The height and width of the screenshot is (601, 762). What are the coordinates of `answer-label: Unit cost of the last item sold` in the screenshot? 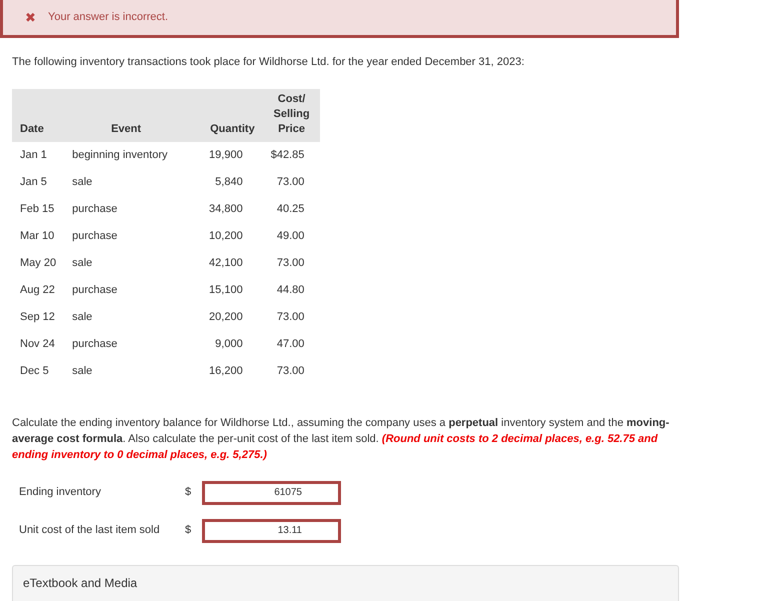 It's located at (90, 530).